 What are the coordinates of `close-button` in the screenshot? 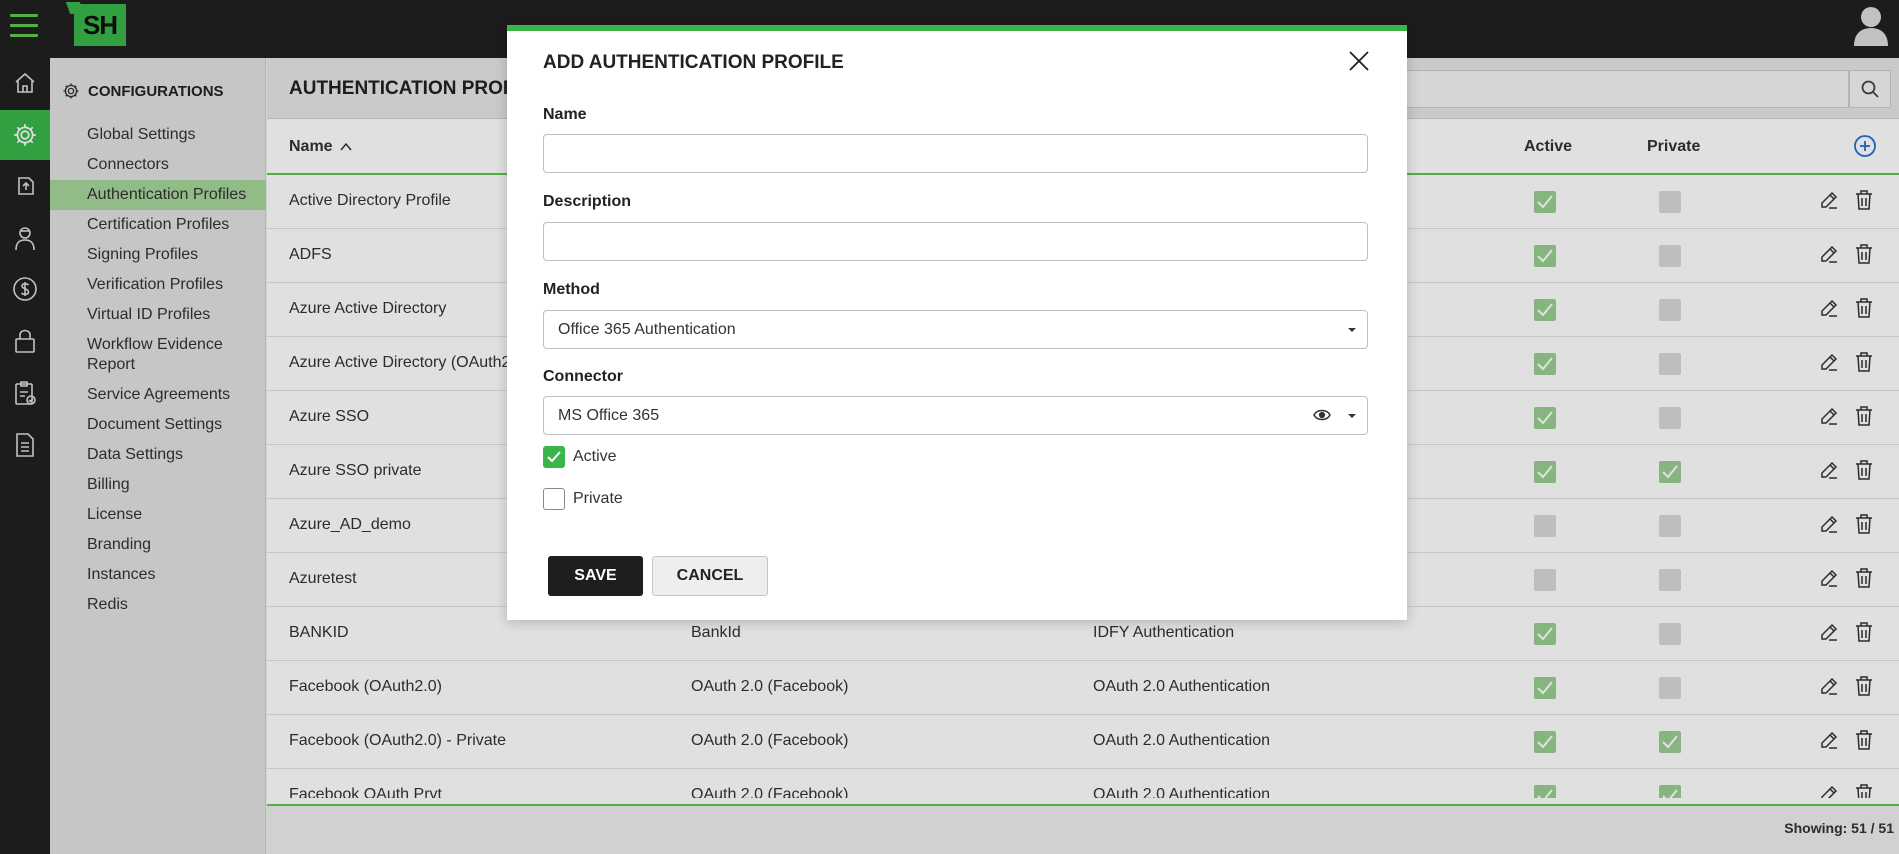 It's located at (1359, 63).